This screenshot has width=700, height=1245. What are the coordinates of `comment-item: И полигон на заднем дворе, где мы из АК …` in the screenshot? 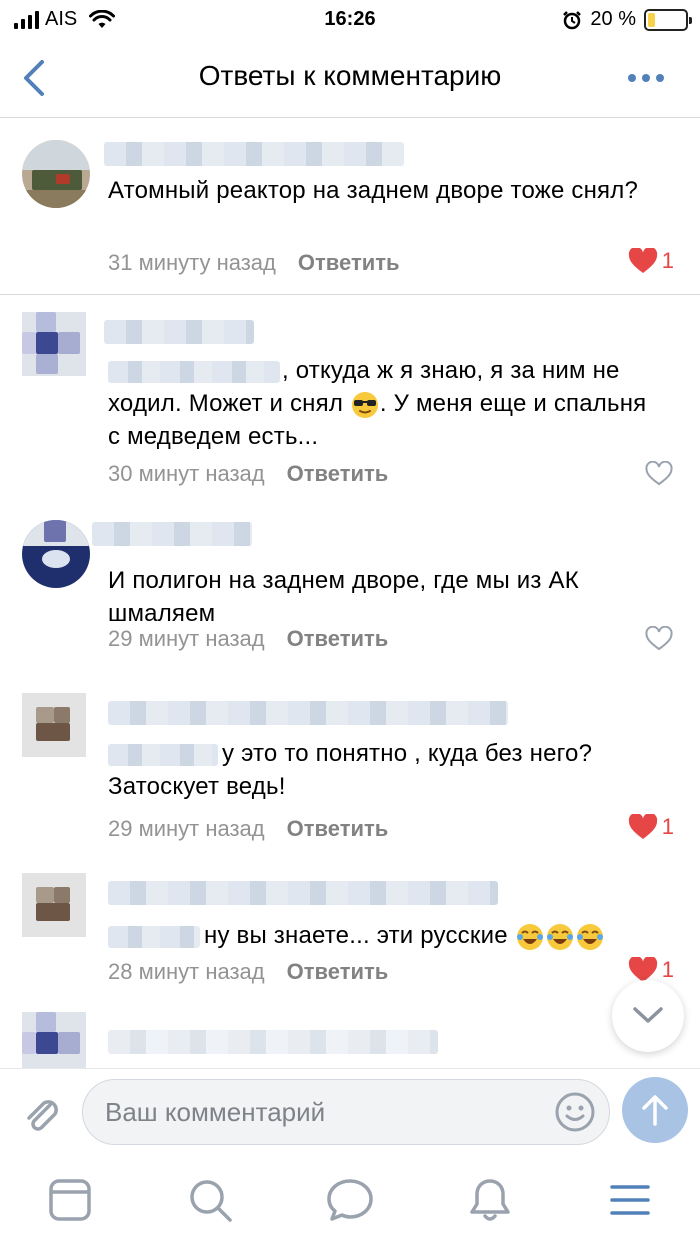 It's located at (350, 588).